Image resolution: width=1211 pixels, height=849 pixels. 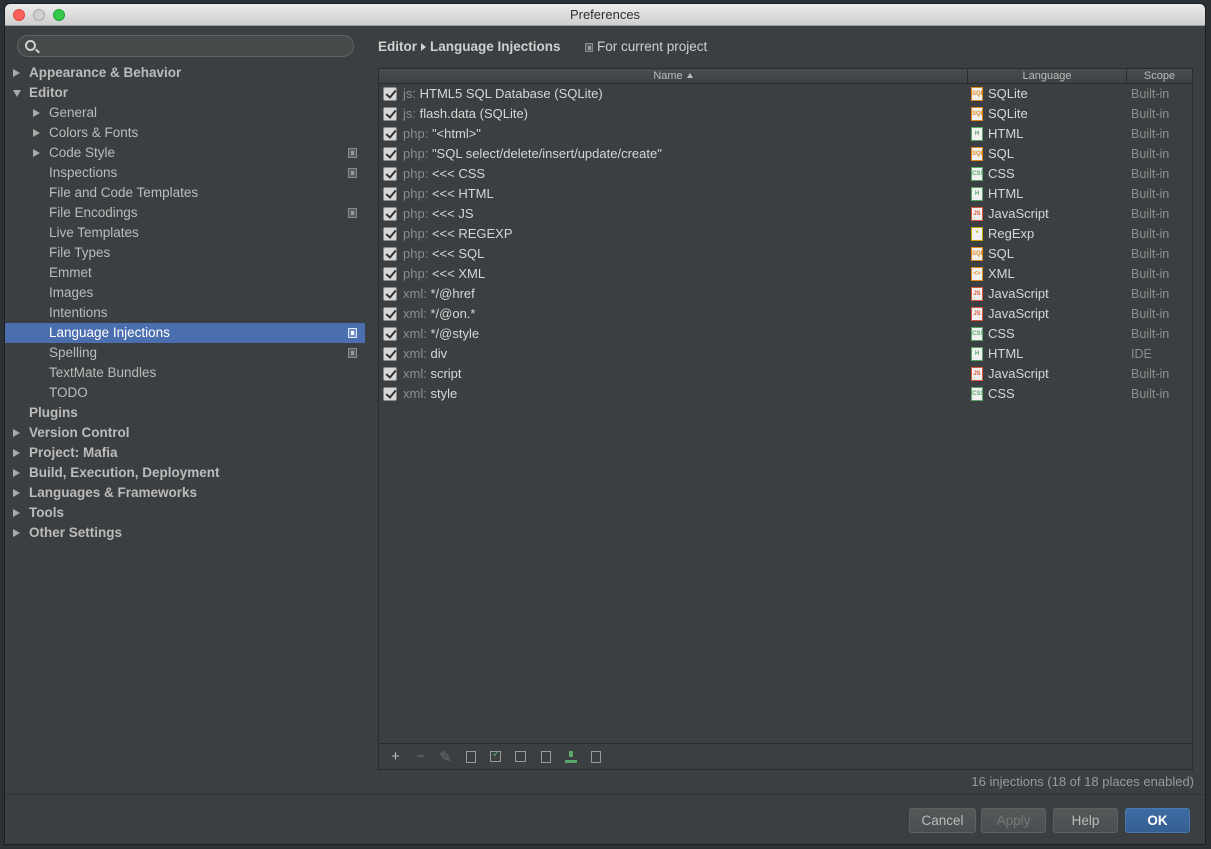 I want to click on edit-injection-button: ✎, so click(x=445, y=757).